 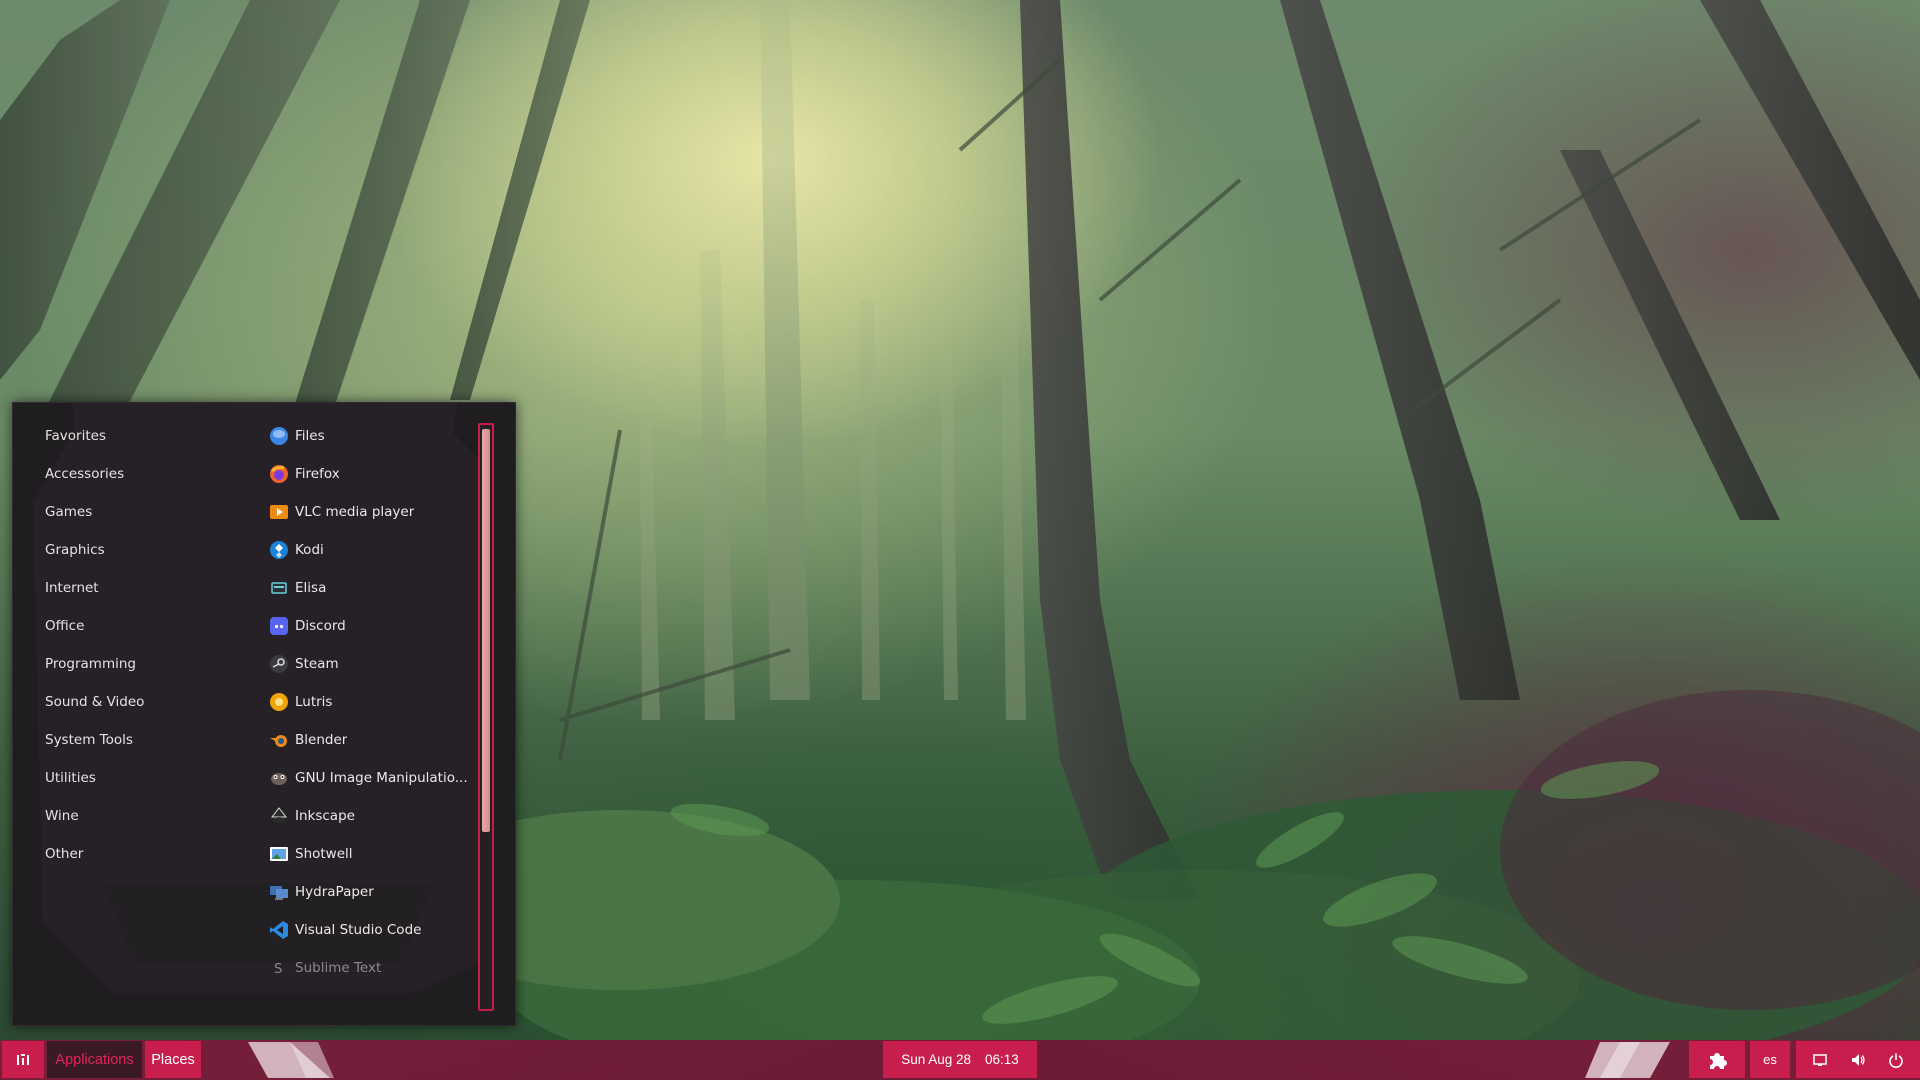 I want to click on elisa-icon, so click(x=279, y=588).